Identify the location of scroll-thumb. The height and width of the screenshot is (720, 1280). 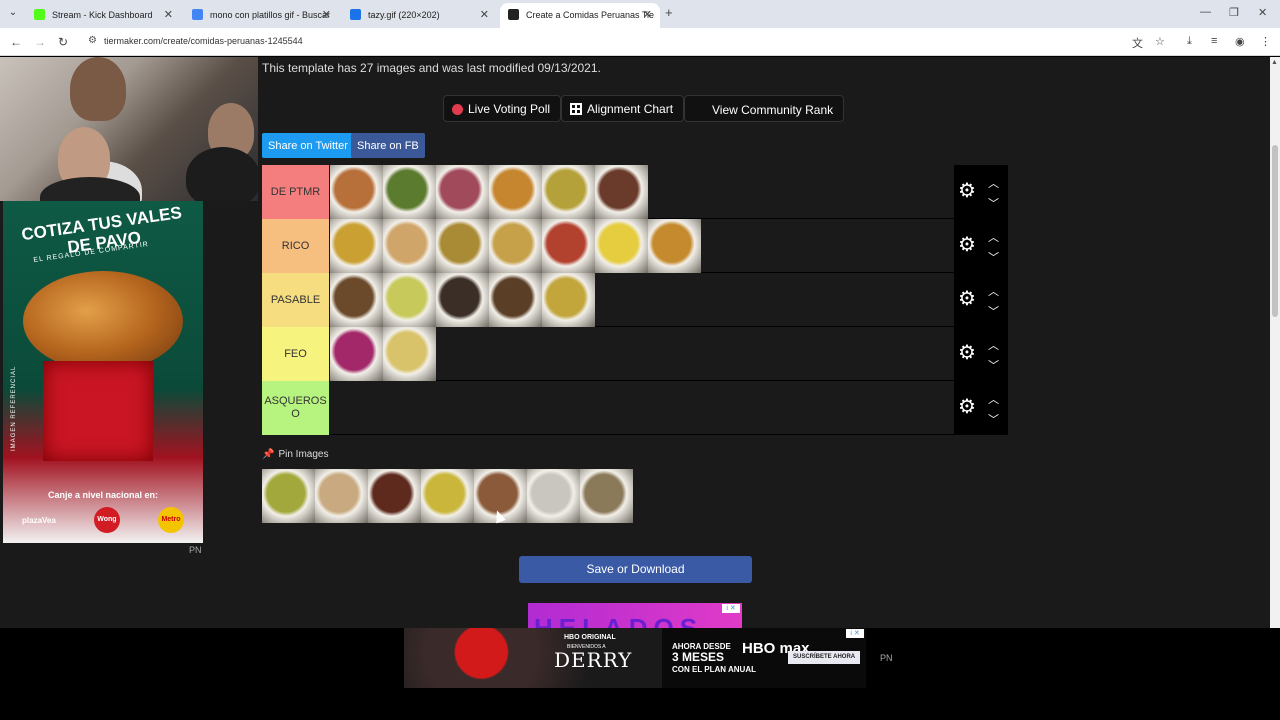
(1275, 231).